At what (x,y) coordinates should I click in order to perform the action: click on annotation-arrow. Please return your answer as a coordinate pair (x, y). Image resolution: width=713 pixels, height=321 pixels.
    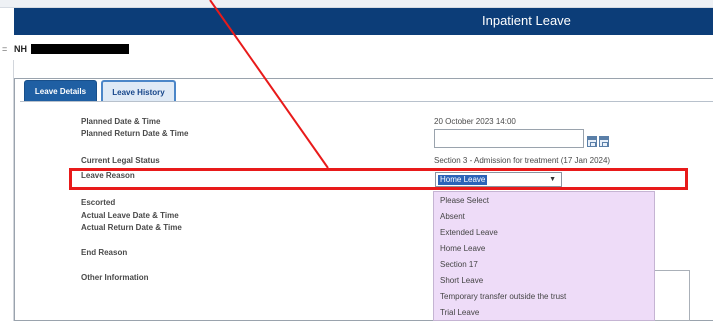
    Looking at the image, I should click on (269, 84).